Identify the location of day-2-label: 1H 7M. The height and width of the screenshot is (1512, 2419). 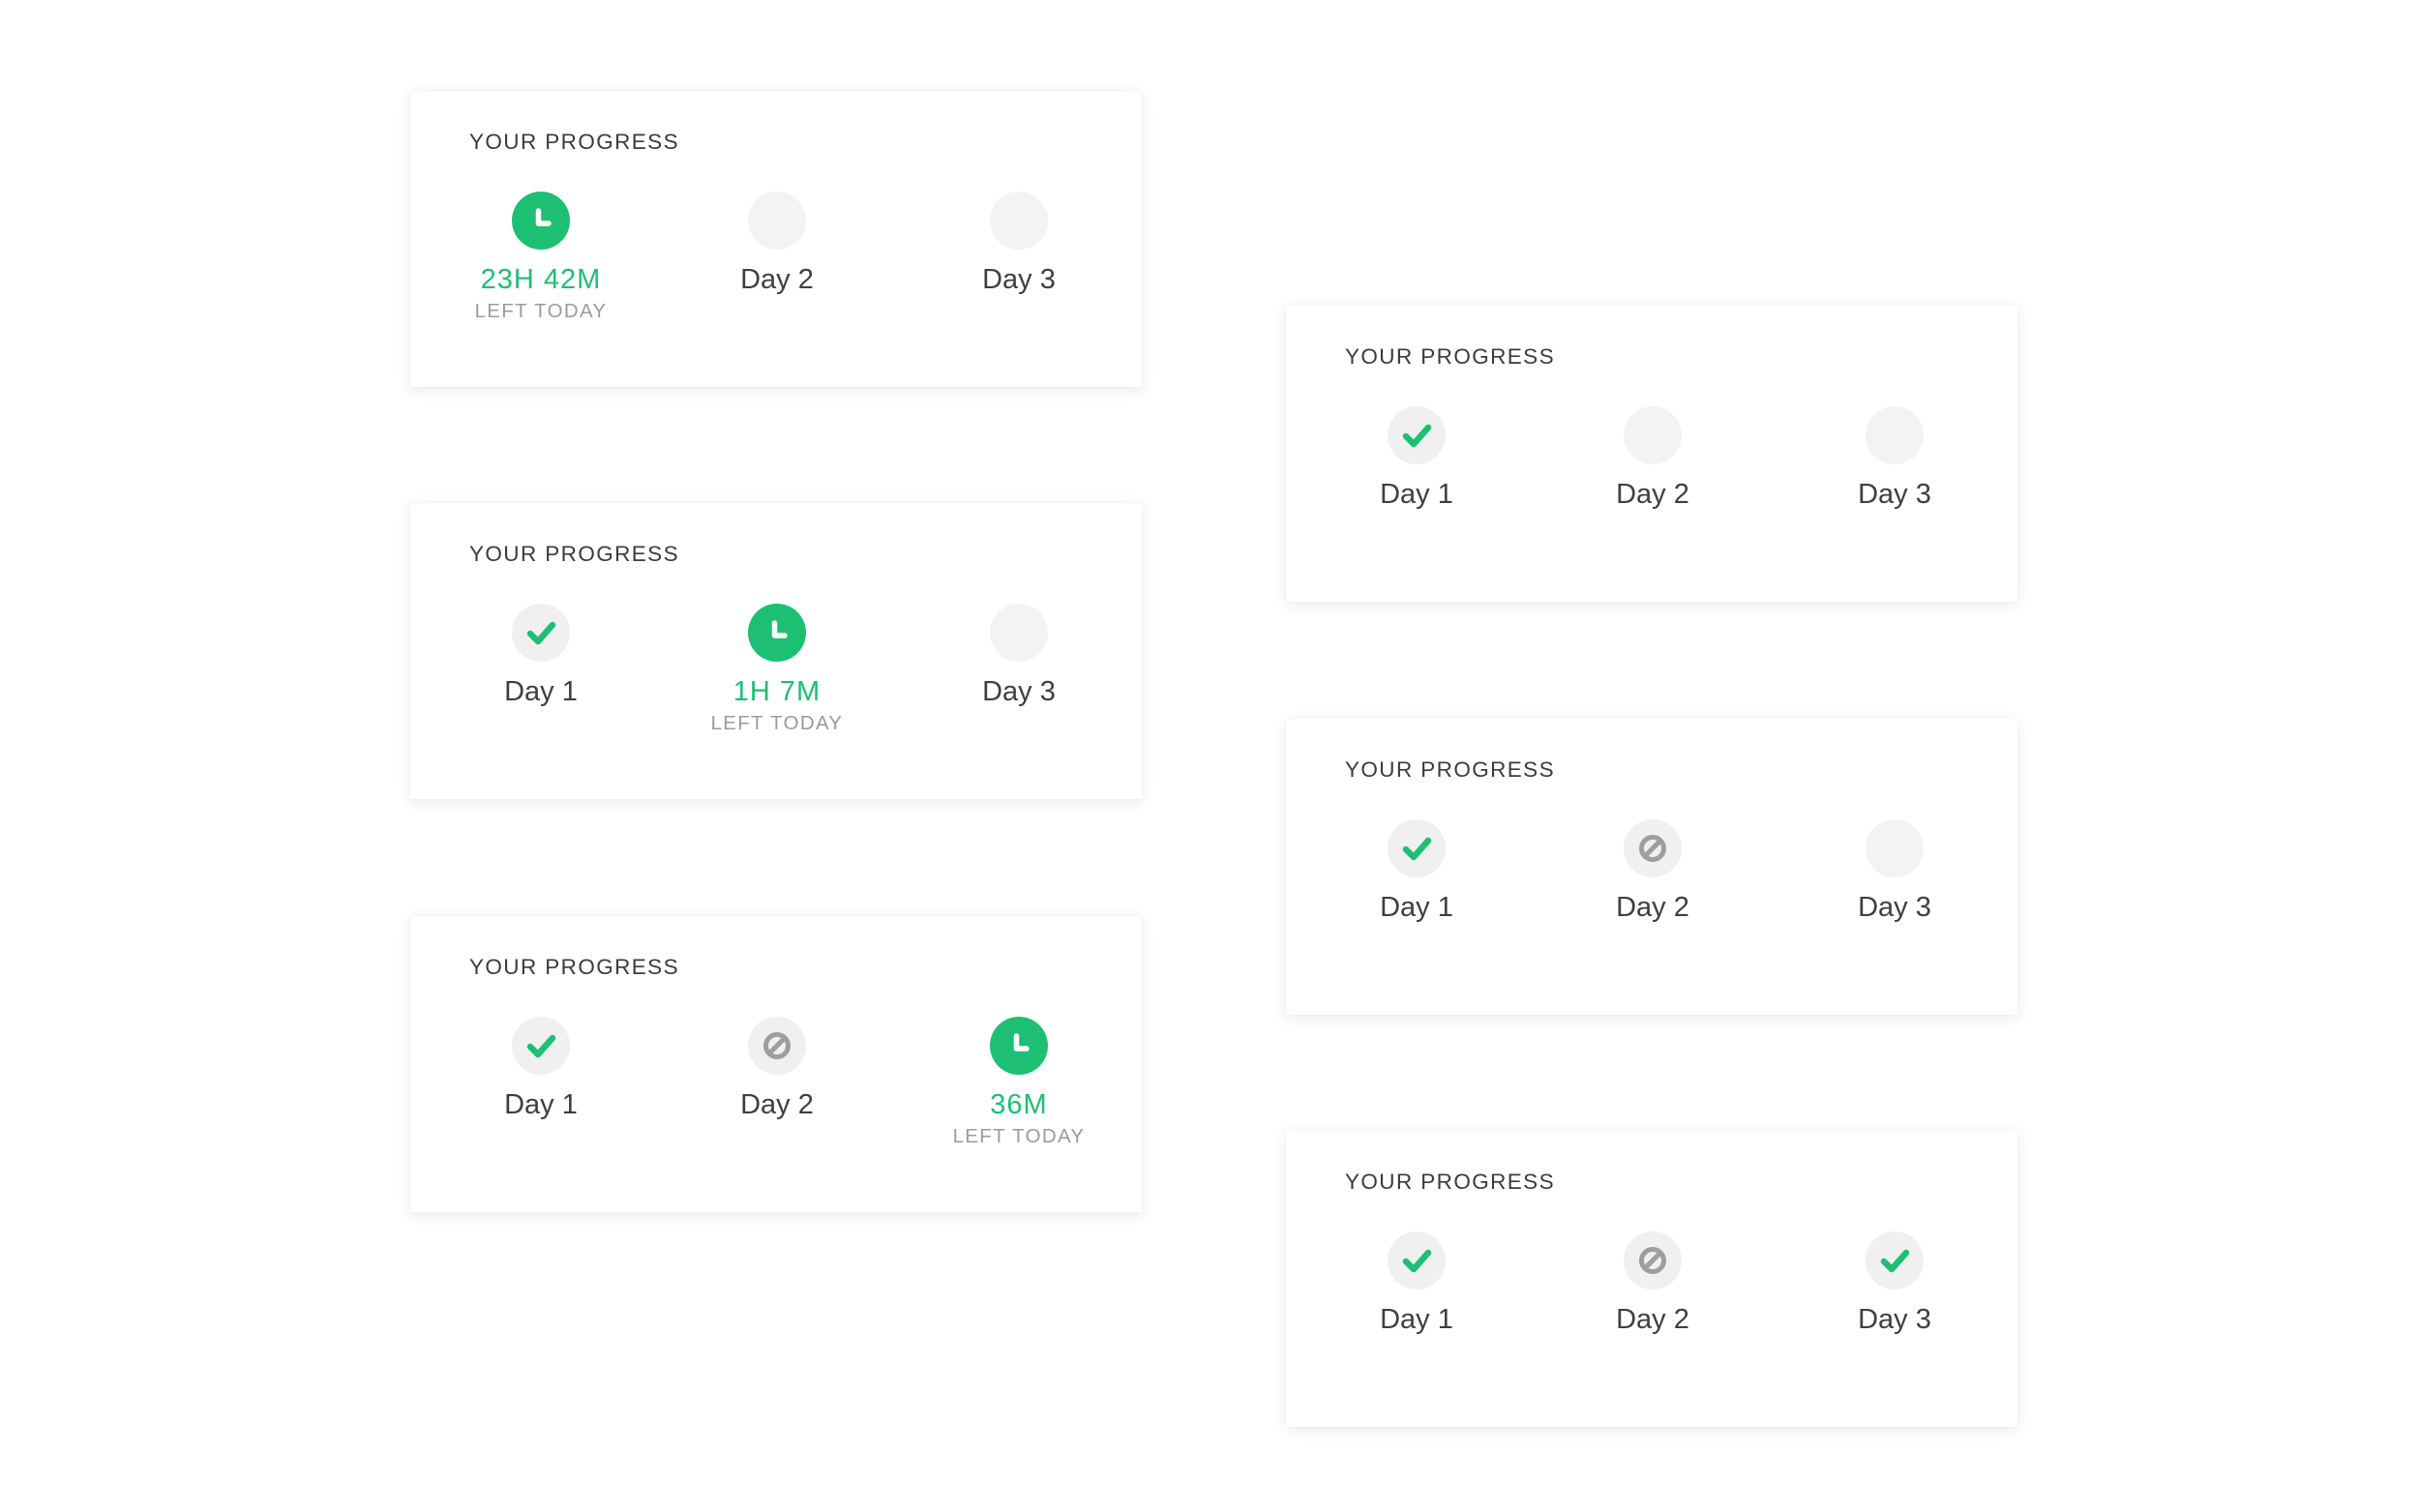
(777, 691).